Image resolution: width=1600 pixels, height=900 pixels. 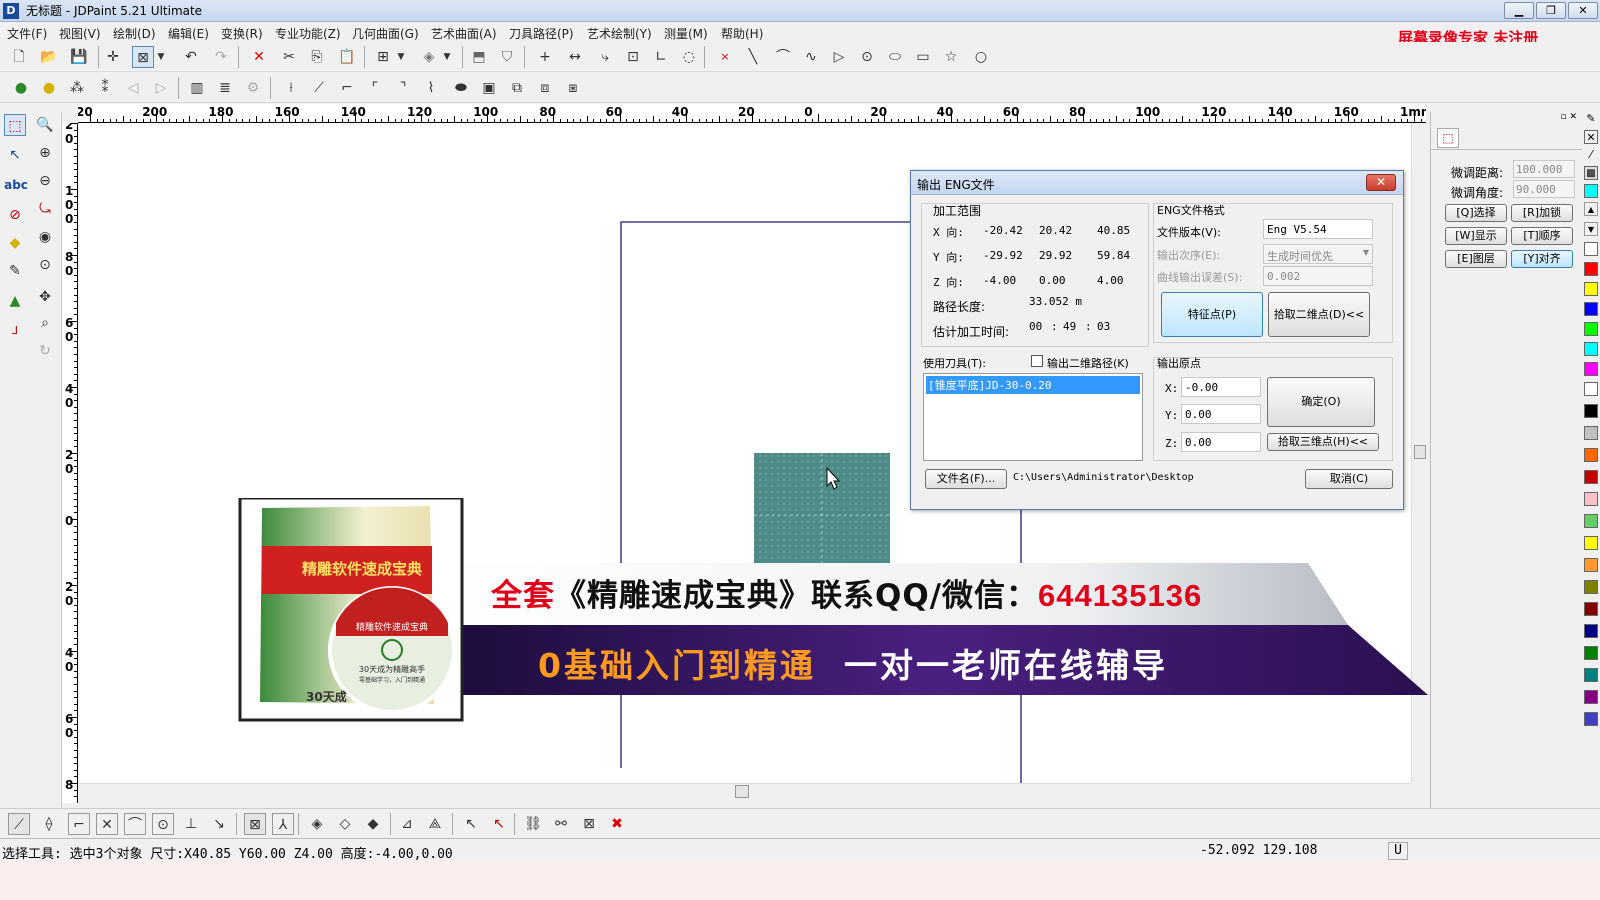 What do you see at coordinates (895, 57) in the screenshot?
I see `ellipse-icon: ⬭` at bounding box center [895, 57].